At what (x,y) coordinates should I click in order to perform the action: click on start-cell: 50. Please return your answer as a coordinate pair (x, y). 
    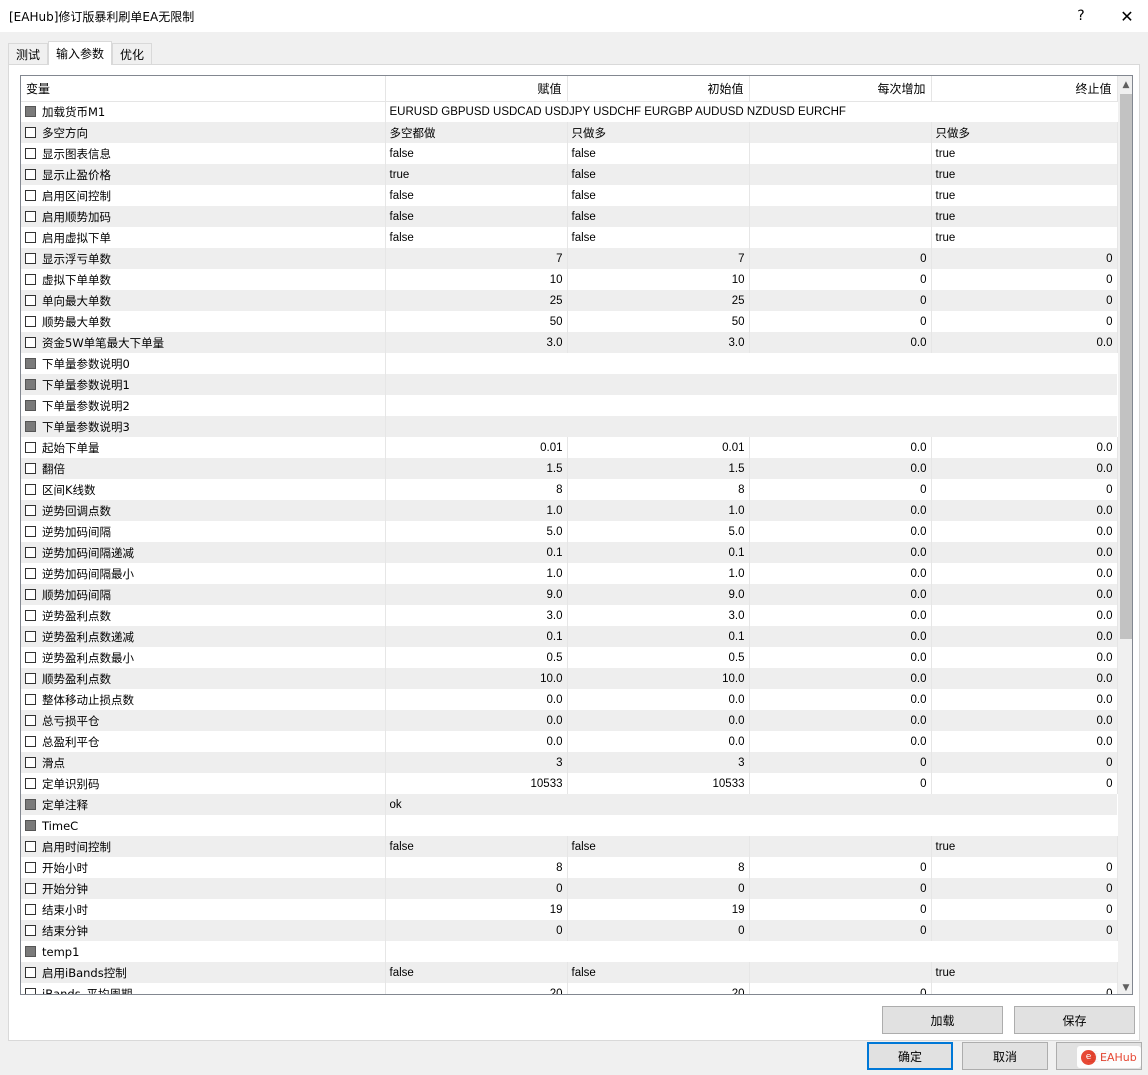
    Looking at the image, I should click on (658, 321).